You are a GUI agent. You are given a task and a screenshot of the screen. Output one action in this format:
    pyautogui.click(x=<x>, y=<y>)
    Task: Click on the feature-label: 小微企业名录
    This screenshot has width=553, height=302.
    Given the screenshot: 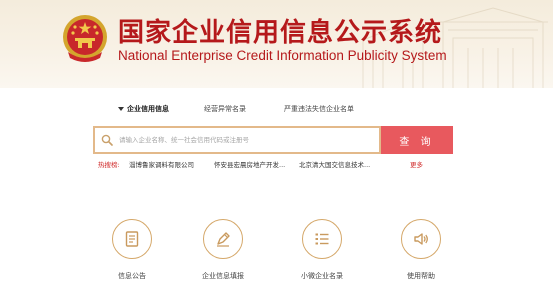 What is the action you would take?
    pyautogui.click(x=322, y=276)
    